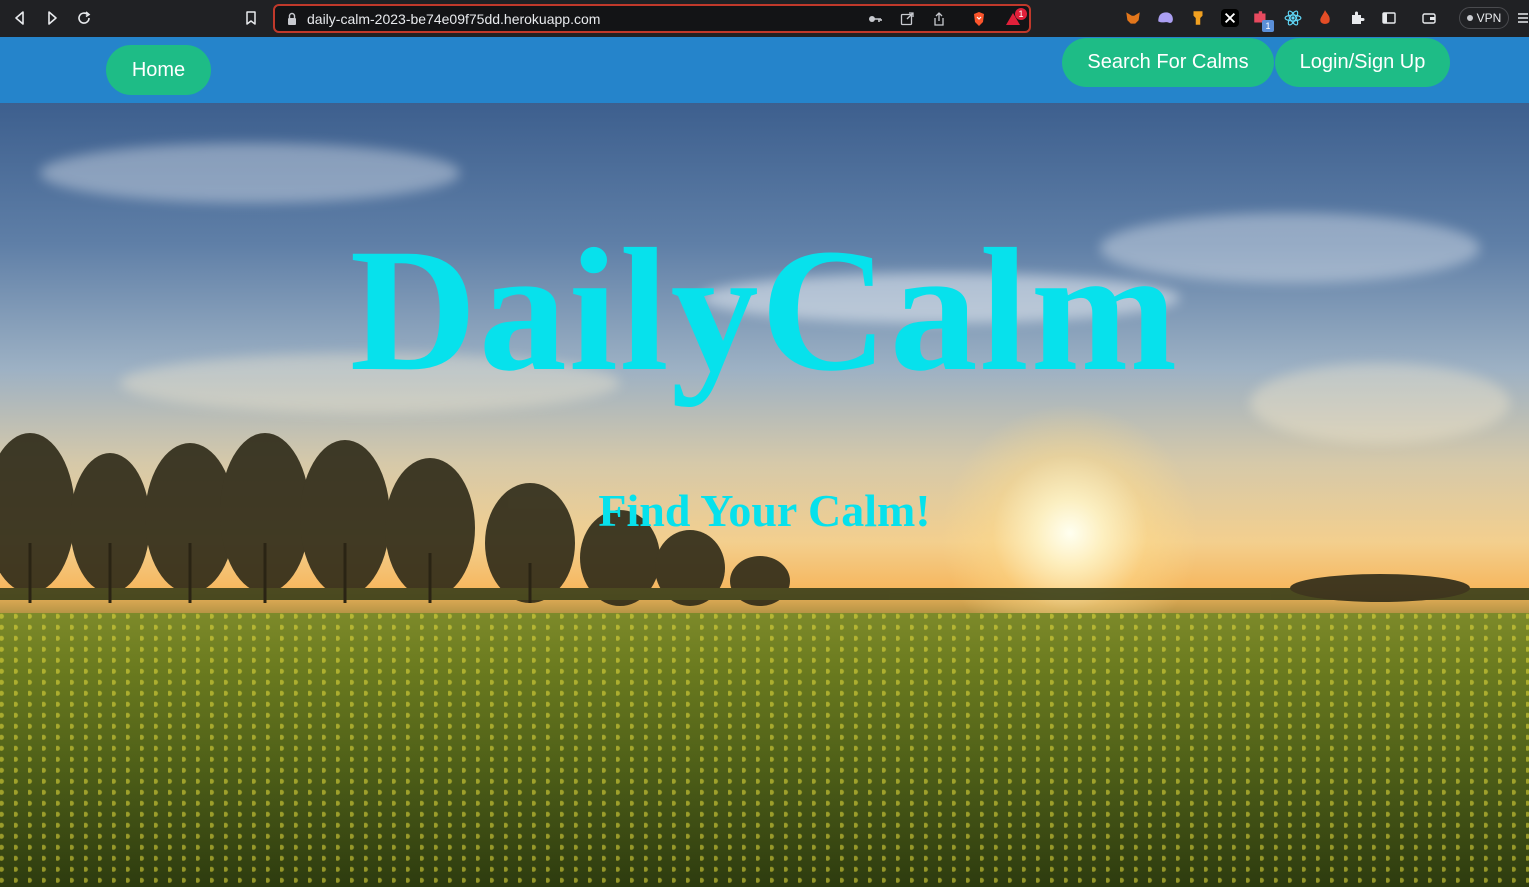  What do you see at coordinates (1230, 18) in the screenshot?
I see `x-icon` at bounding box center [1230, 18].